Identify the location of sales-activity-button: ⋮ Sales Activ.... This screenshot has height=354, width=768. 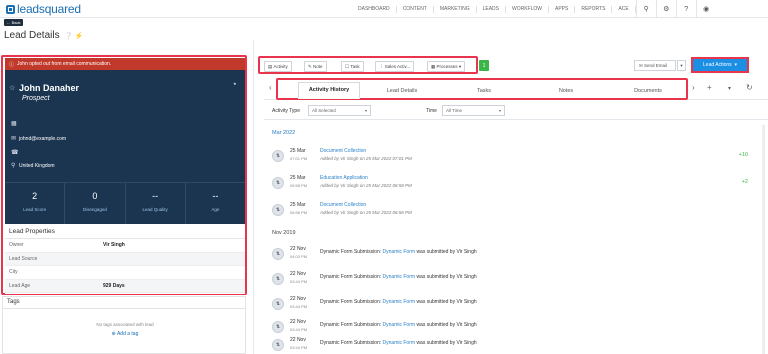
(395, 66).